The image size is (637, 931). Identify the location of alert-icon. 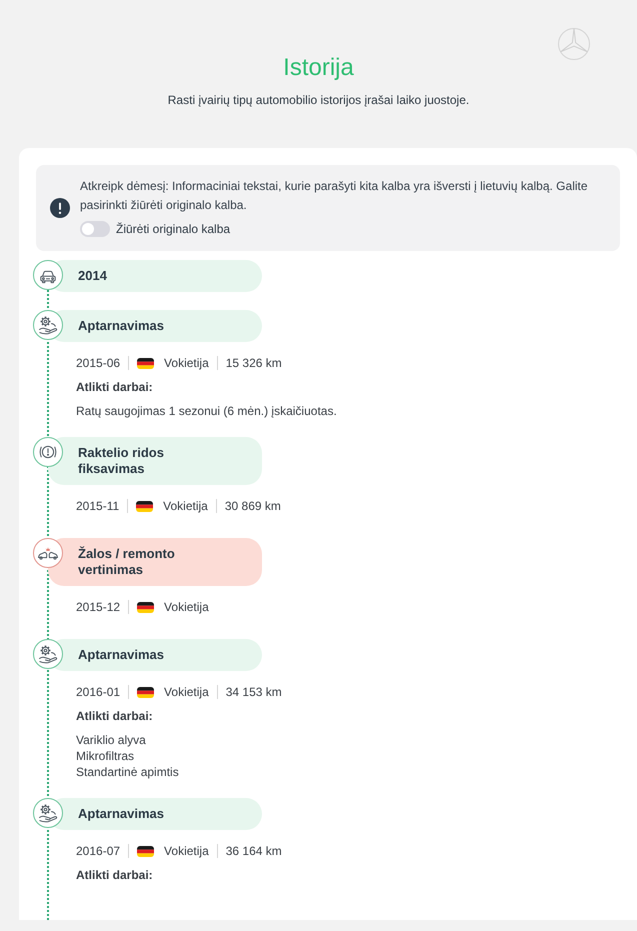
(60, 208).